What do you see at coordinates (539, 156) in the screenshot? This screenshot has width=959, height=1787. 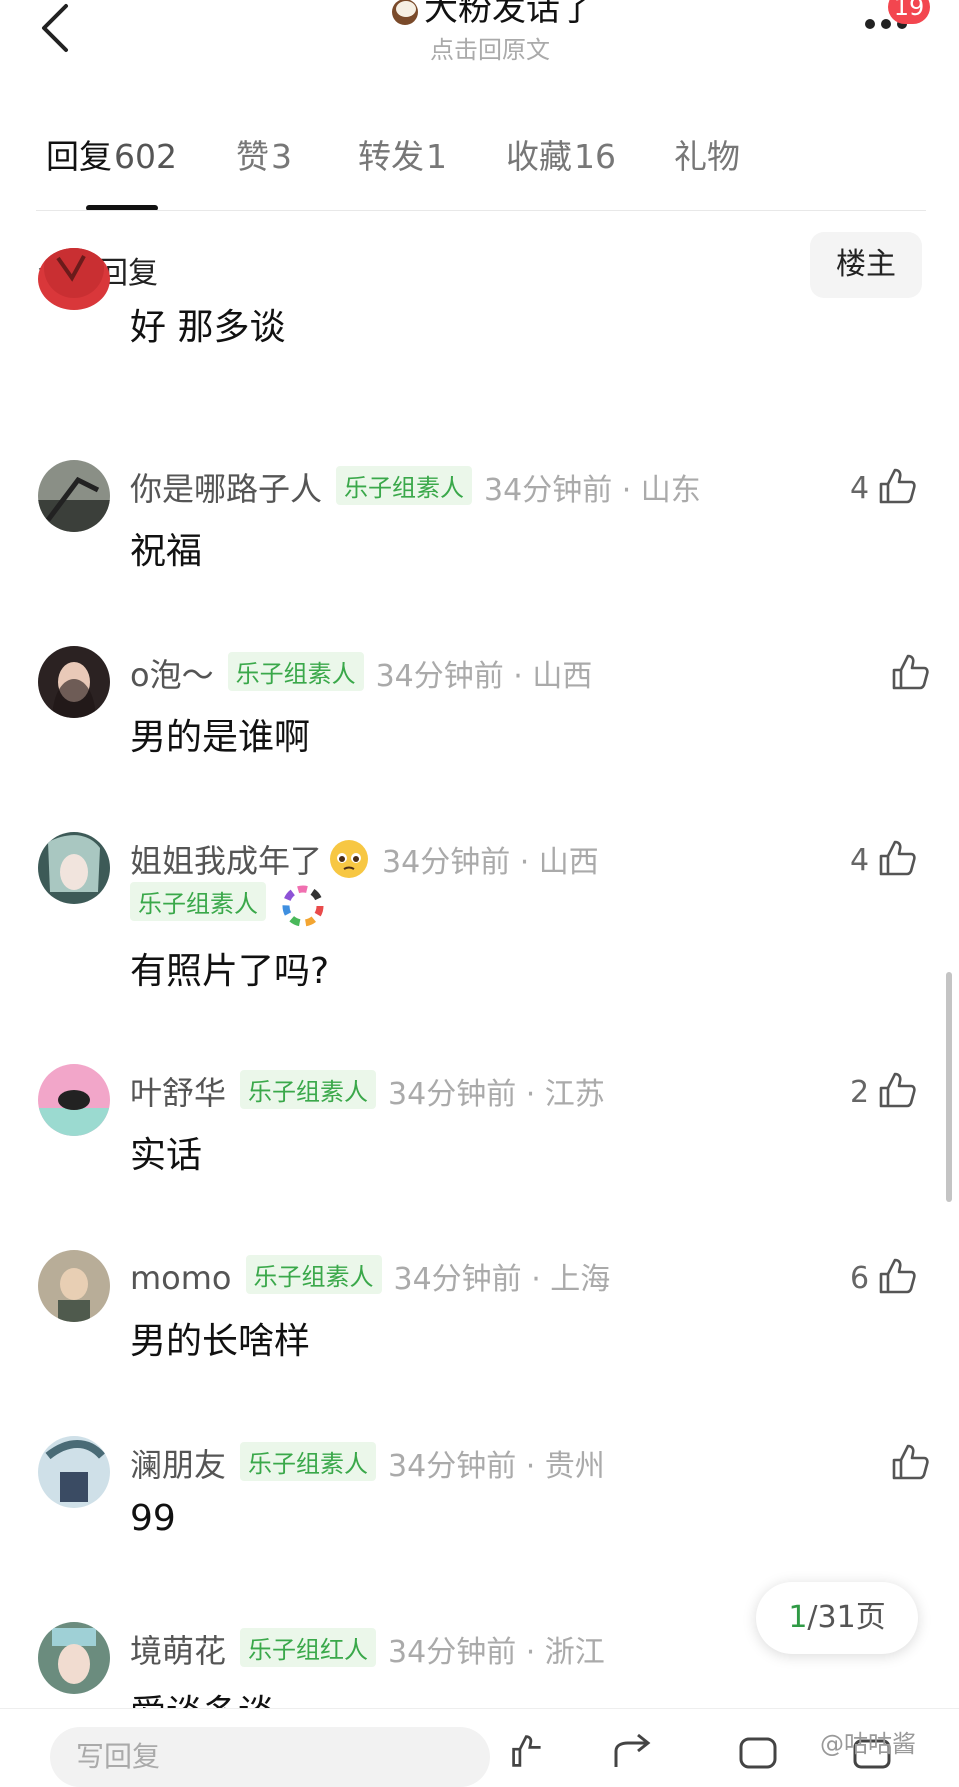 I see `tab-label: 收藏` at bounding box center [539, 156].